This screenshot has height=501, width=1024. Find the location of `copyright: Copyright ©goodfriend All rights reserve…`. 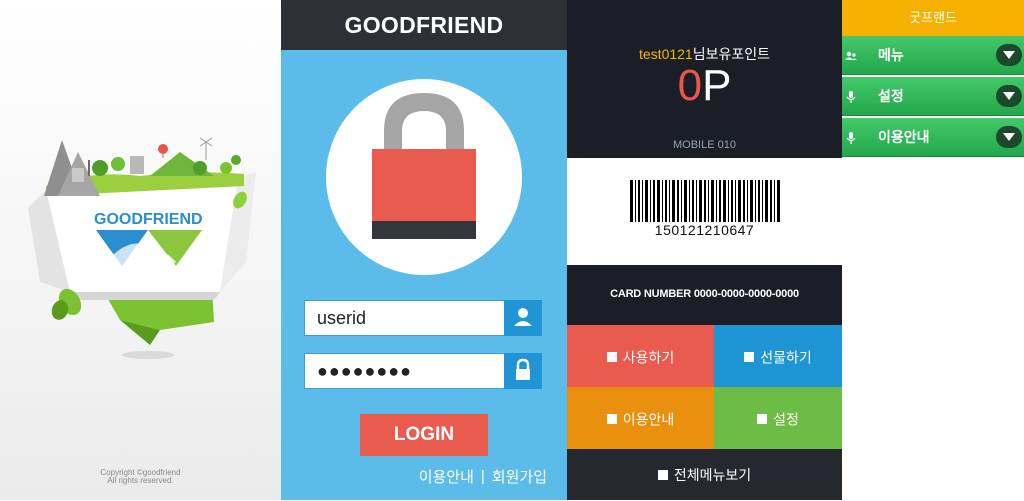

copyright: Copyright ©goodfriend All rights reserve… is located at coordinates (140, 477).